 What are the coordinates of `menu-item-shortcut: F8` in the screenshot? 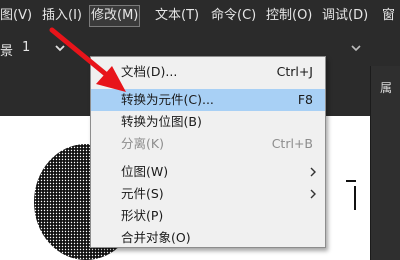 It's located at (305, 99).